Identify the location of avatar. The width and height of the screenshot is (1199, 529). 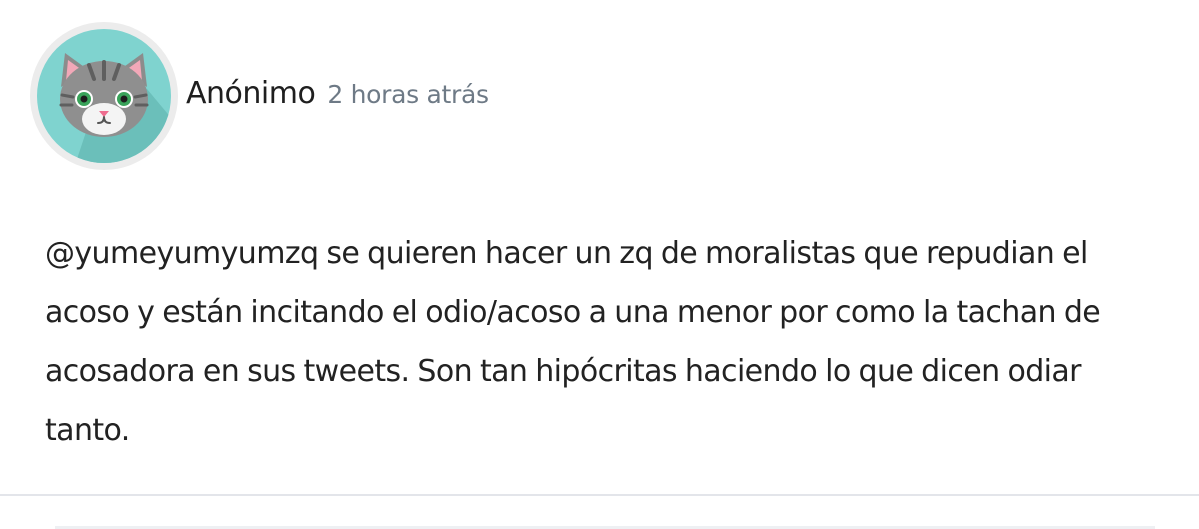
(104, 96).